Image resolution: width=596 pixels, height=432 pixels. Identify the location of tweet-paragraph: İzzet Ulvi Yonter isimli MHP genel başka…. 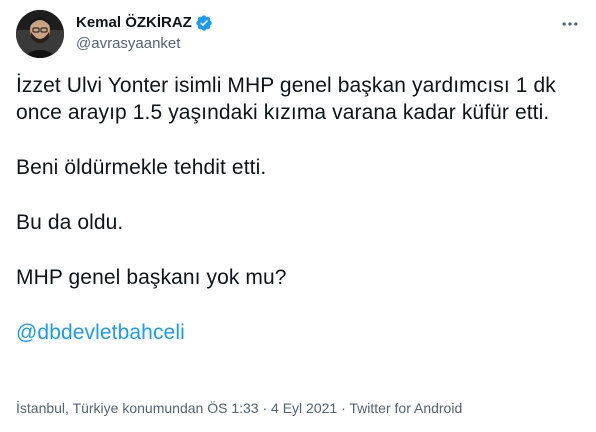
(286, 99).